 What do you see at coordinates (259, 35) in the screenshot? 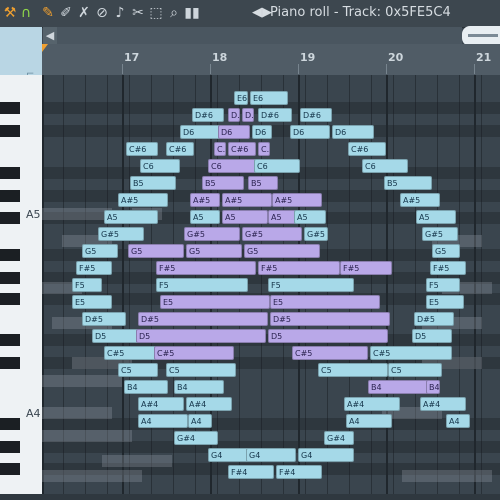
I see `horizontal-scrollbar` at bounding box center [259, 35].